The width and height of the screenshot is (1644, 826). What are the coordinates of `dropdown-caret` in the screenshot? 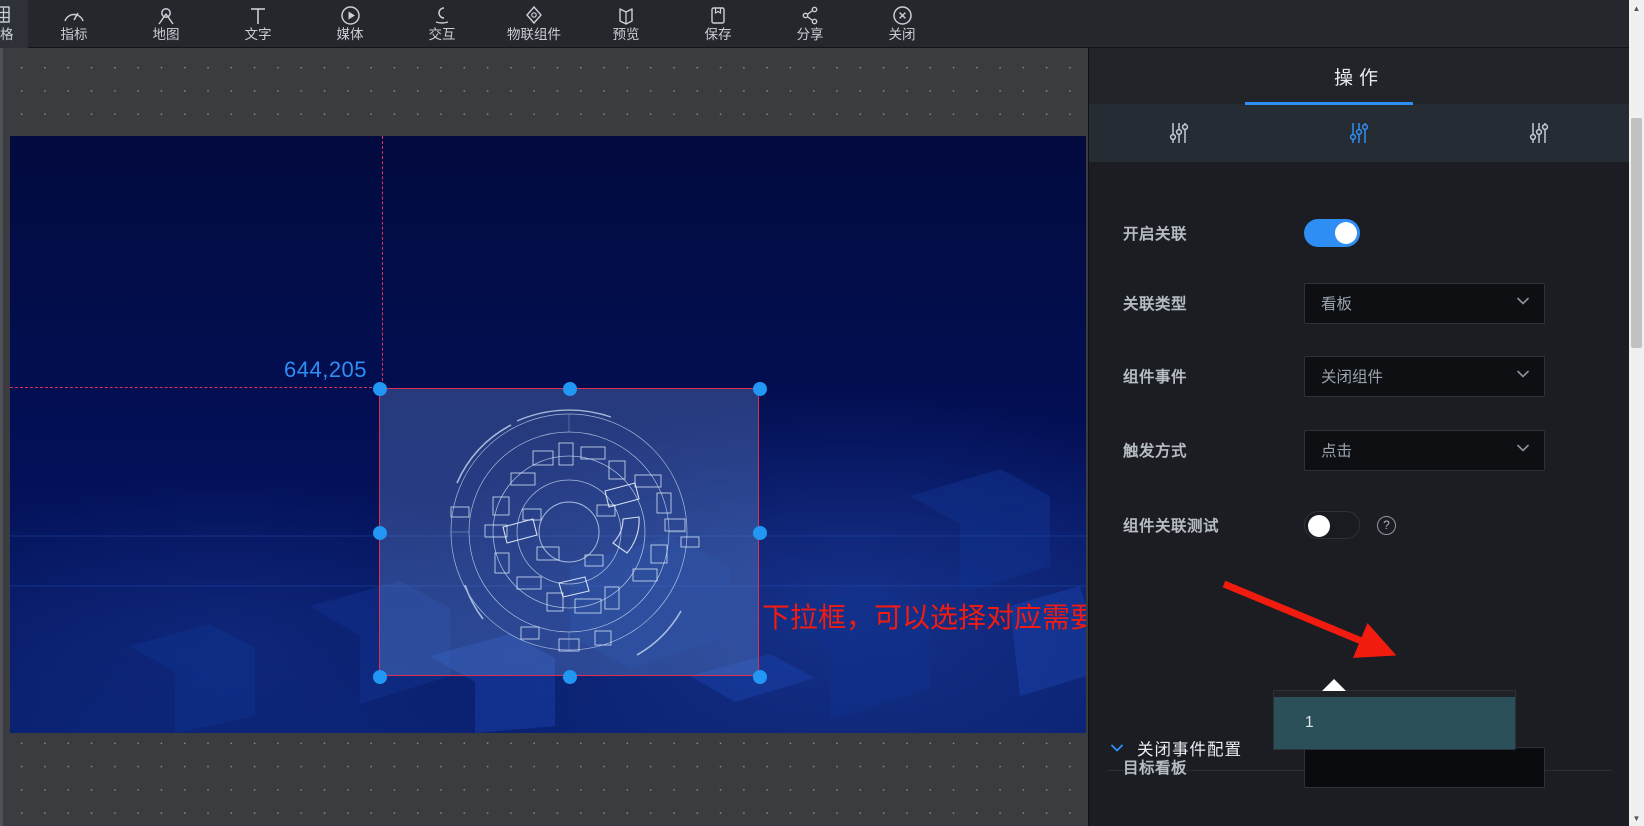 It's located at (1334, 685).